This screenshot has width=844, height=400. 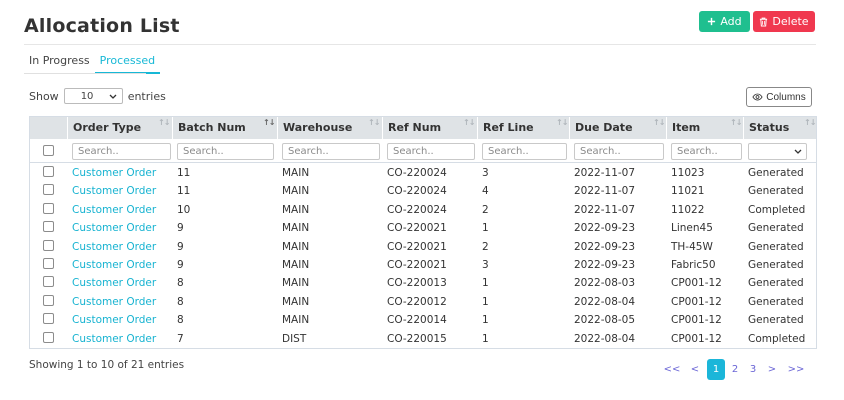 I want to click on delete-button-label: Delete, so click(x=790, y=21).